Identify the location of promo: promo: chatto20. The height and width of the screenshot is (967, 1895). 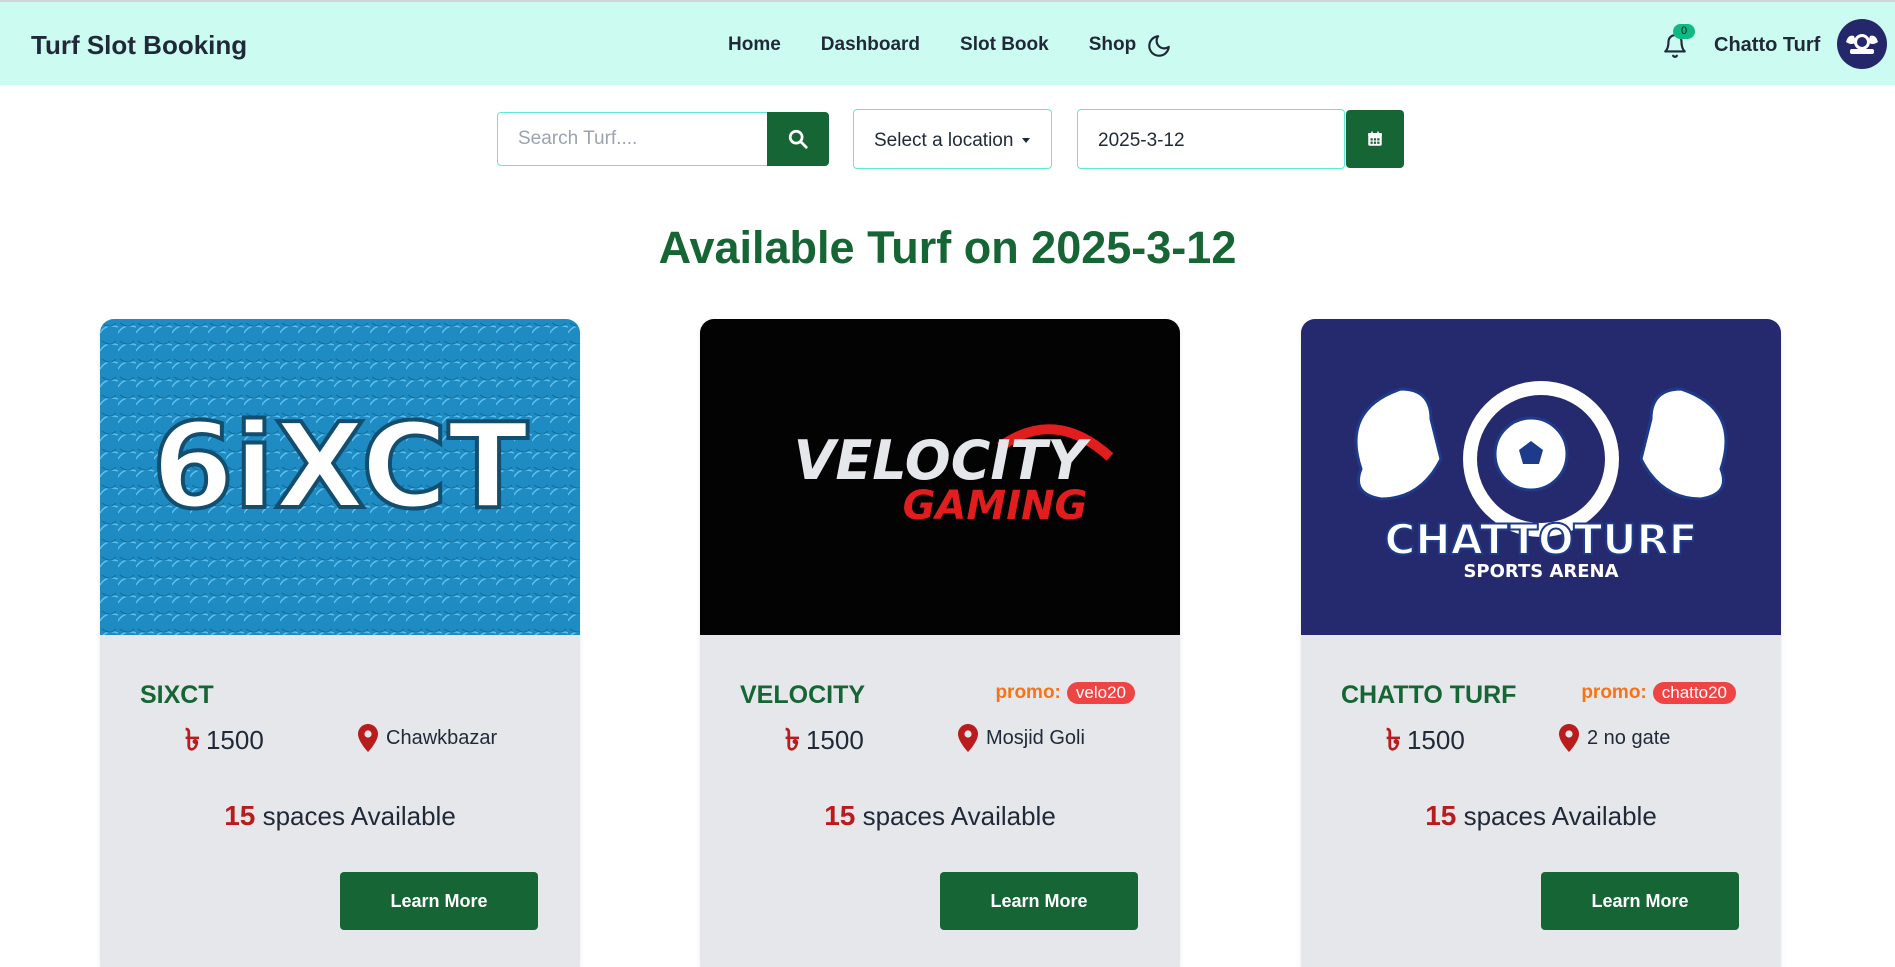
(1658, 693).